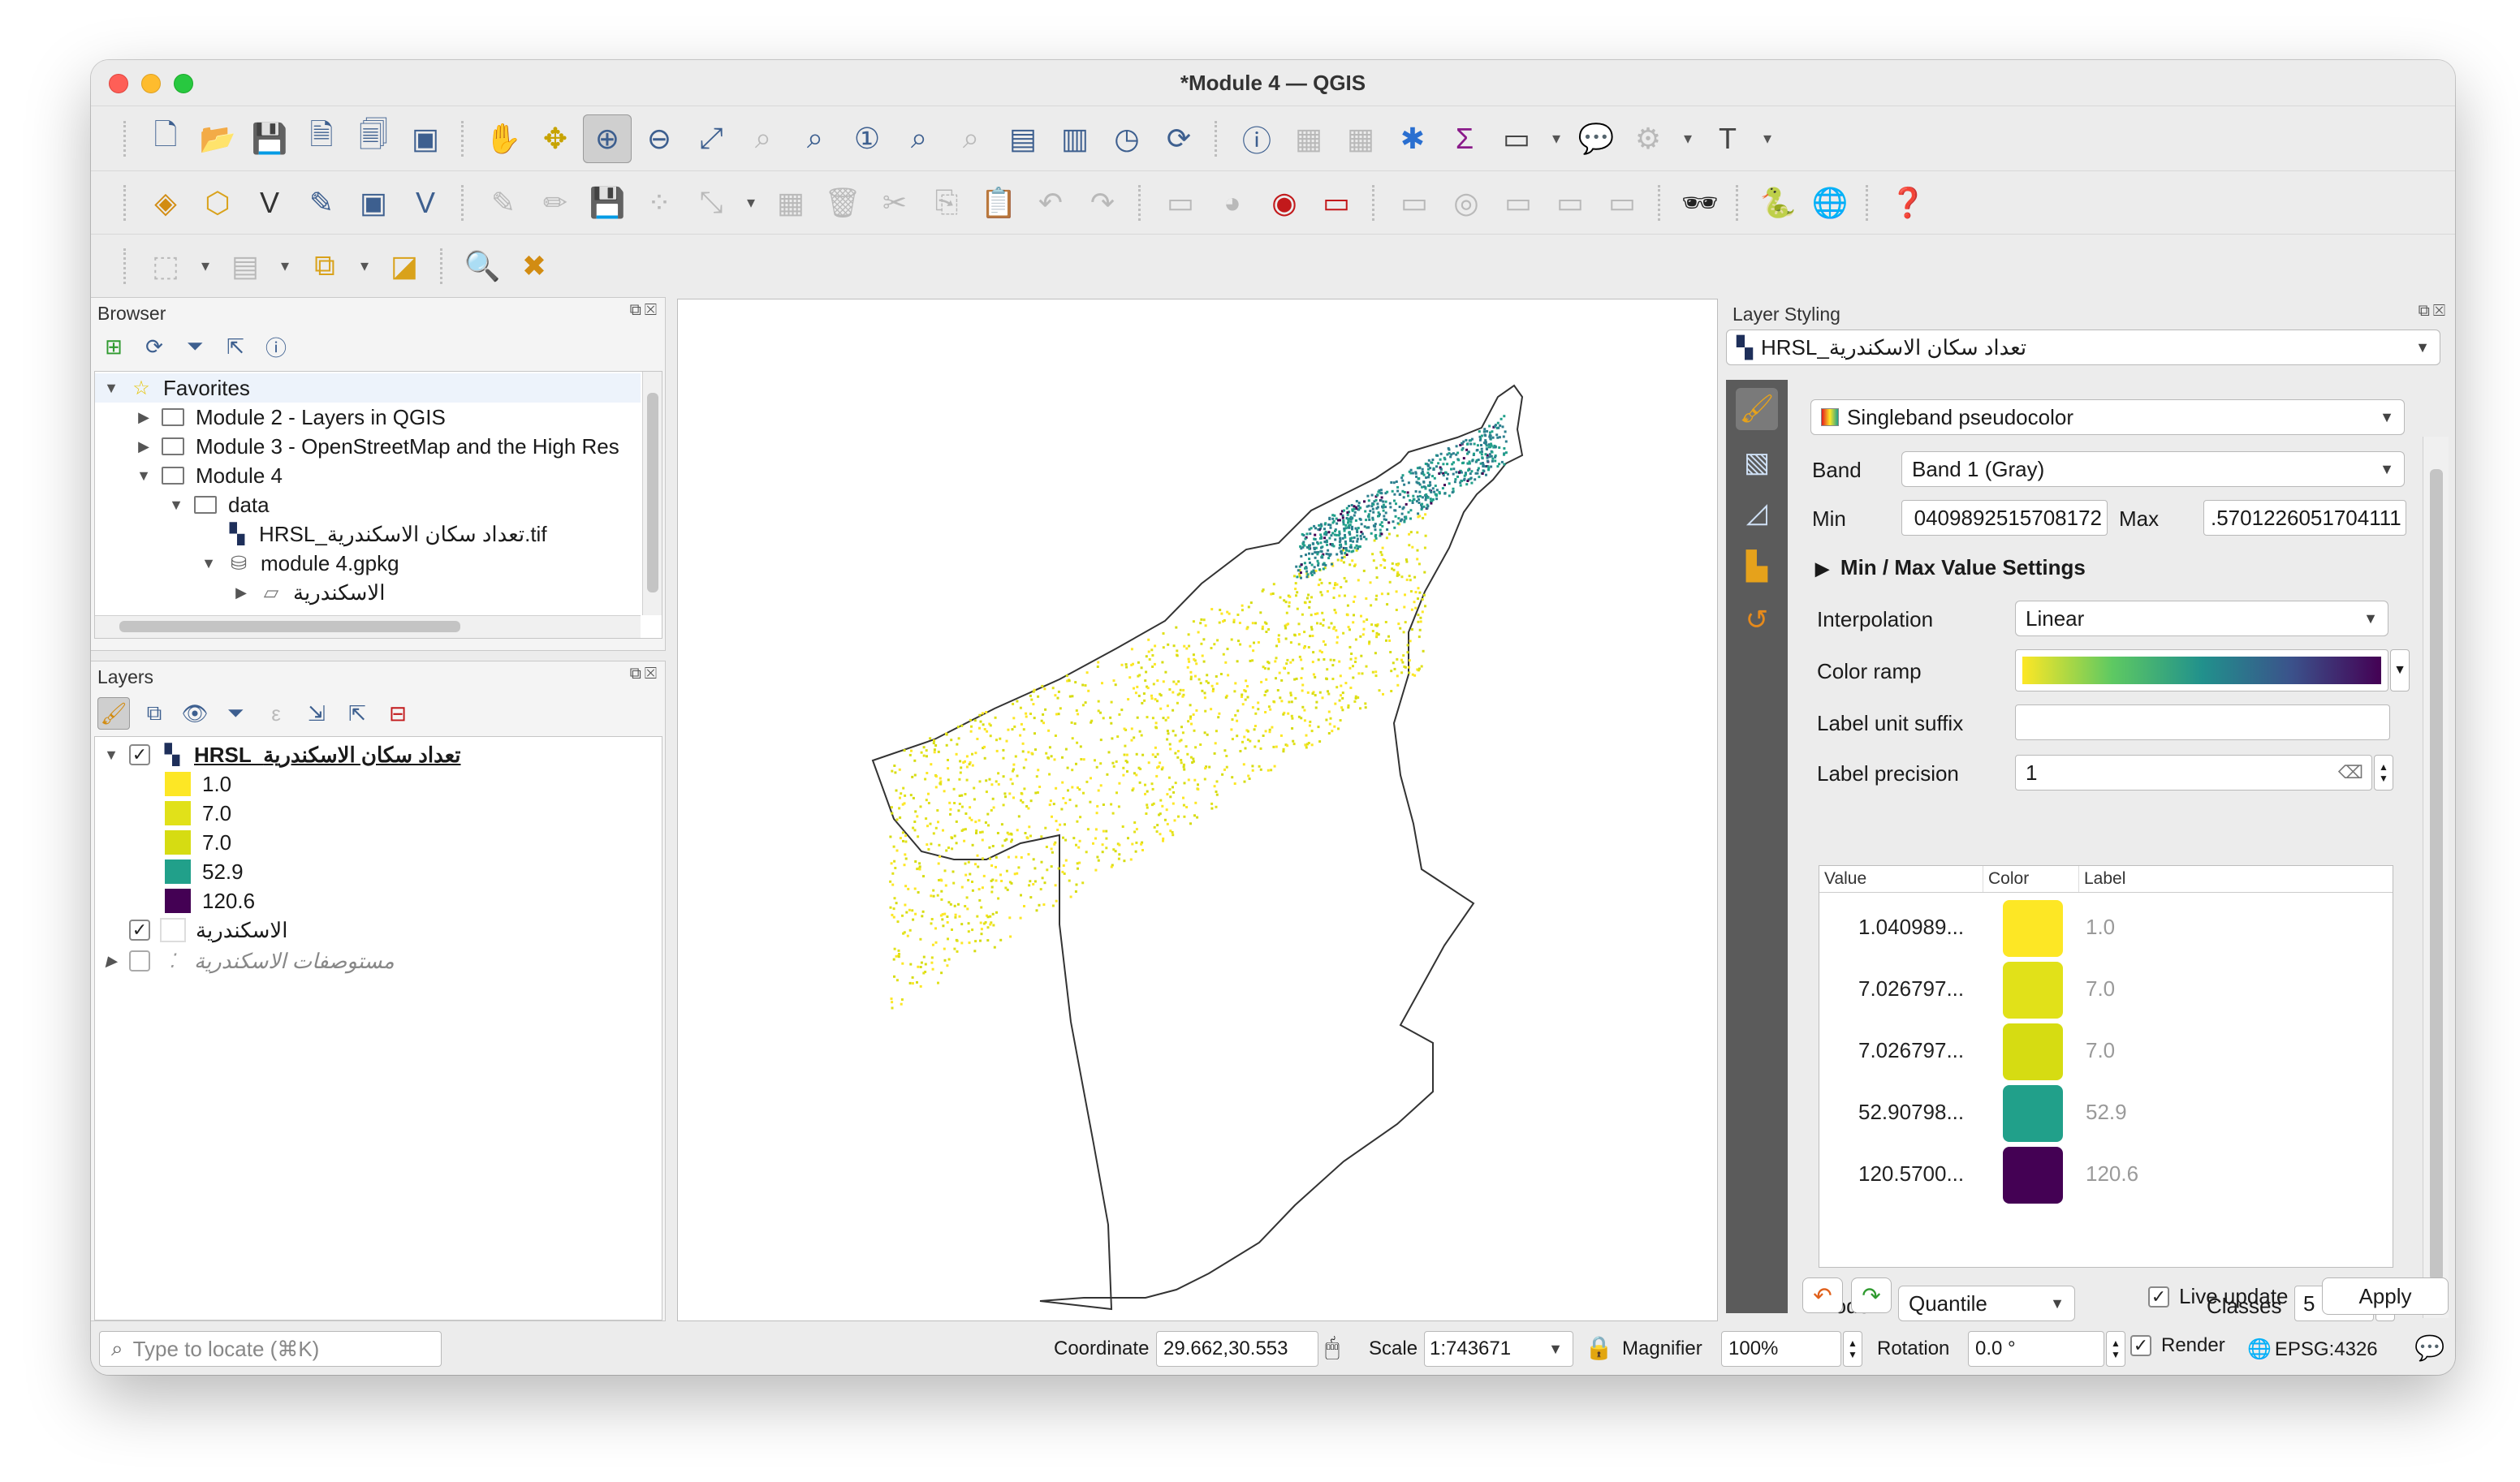 This screenshot has height=1482, width=2520. I want to click on refresh-icon: ⟳, so click(1179, 138).